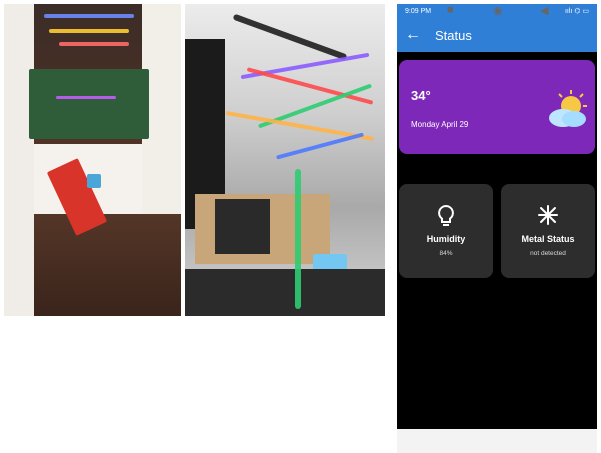  What do you see at coordinates (497, 441) in the screenshot?
I see `system-nav-bar` at bounding box center [497, 441].